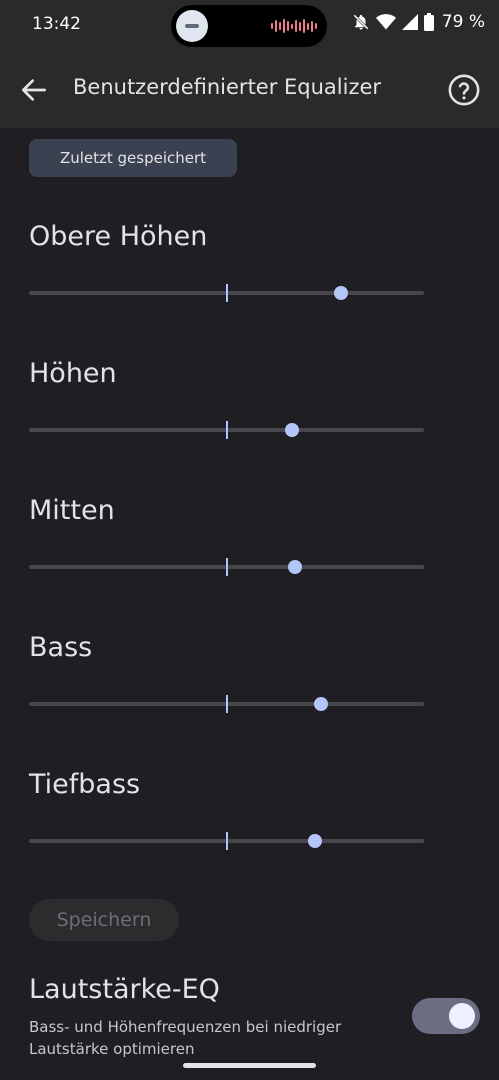 The height and width of the screenshot is (1080, 499). Describe the element at coordinates (73, 373) in the screenshot. I see `band-label: Höhen` at that location.